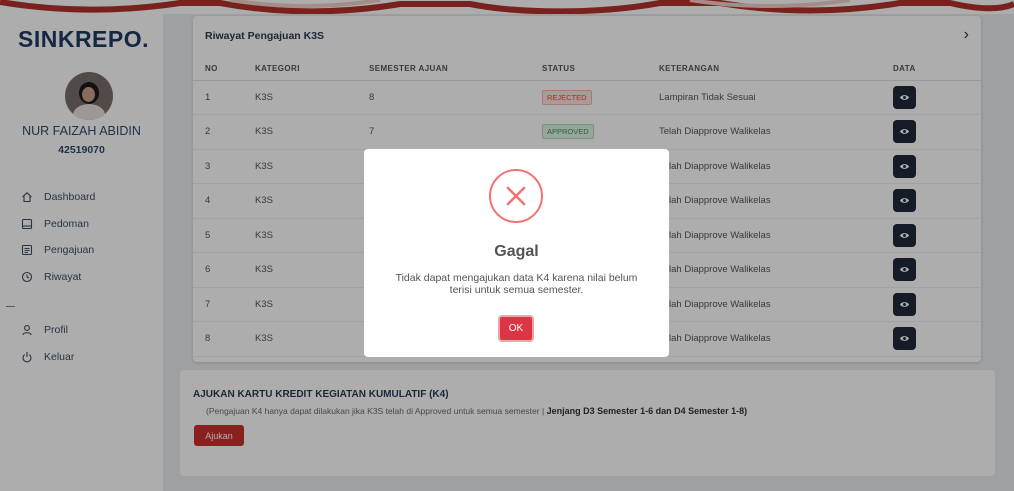  I want to click on error-x-icon, so click(516, 196).